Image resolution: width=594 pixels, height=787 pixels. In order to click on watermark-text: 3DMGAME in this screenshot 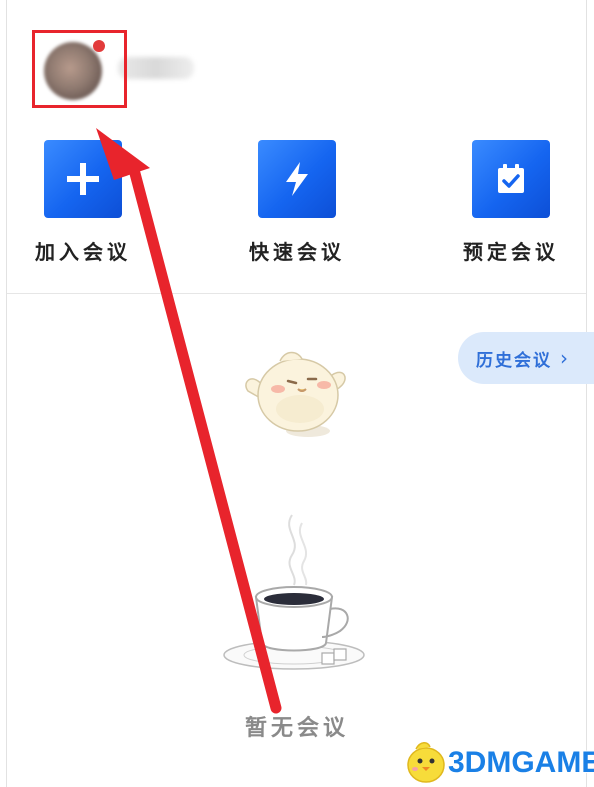, I will do `click(521, 762)`.